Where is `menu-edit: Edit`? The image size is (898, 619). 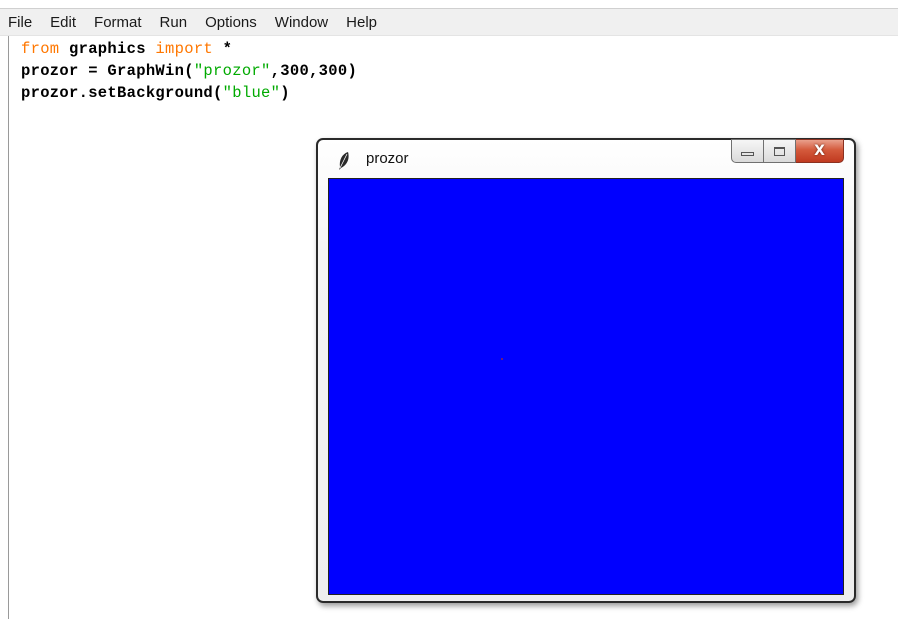
menu-edit: Edit is located at coordinates (63, 22).